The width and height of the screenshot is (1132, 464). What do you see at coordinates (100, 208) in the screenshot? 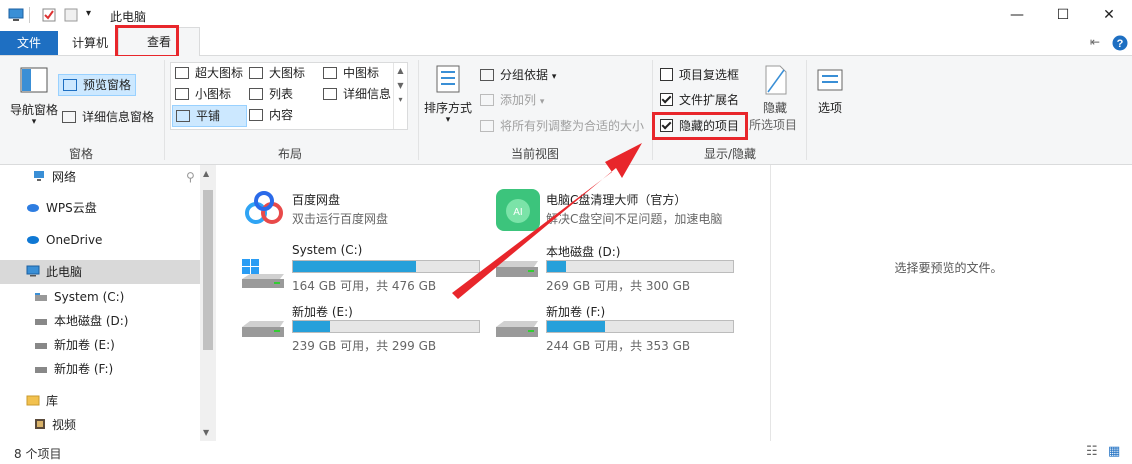
I see `nav-item-wps-cloud: WPS云盘` at bounding box center [100, 208].